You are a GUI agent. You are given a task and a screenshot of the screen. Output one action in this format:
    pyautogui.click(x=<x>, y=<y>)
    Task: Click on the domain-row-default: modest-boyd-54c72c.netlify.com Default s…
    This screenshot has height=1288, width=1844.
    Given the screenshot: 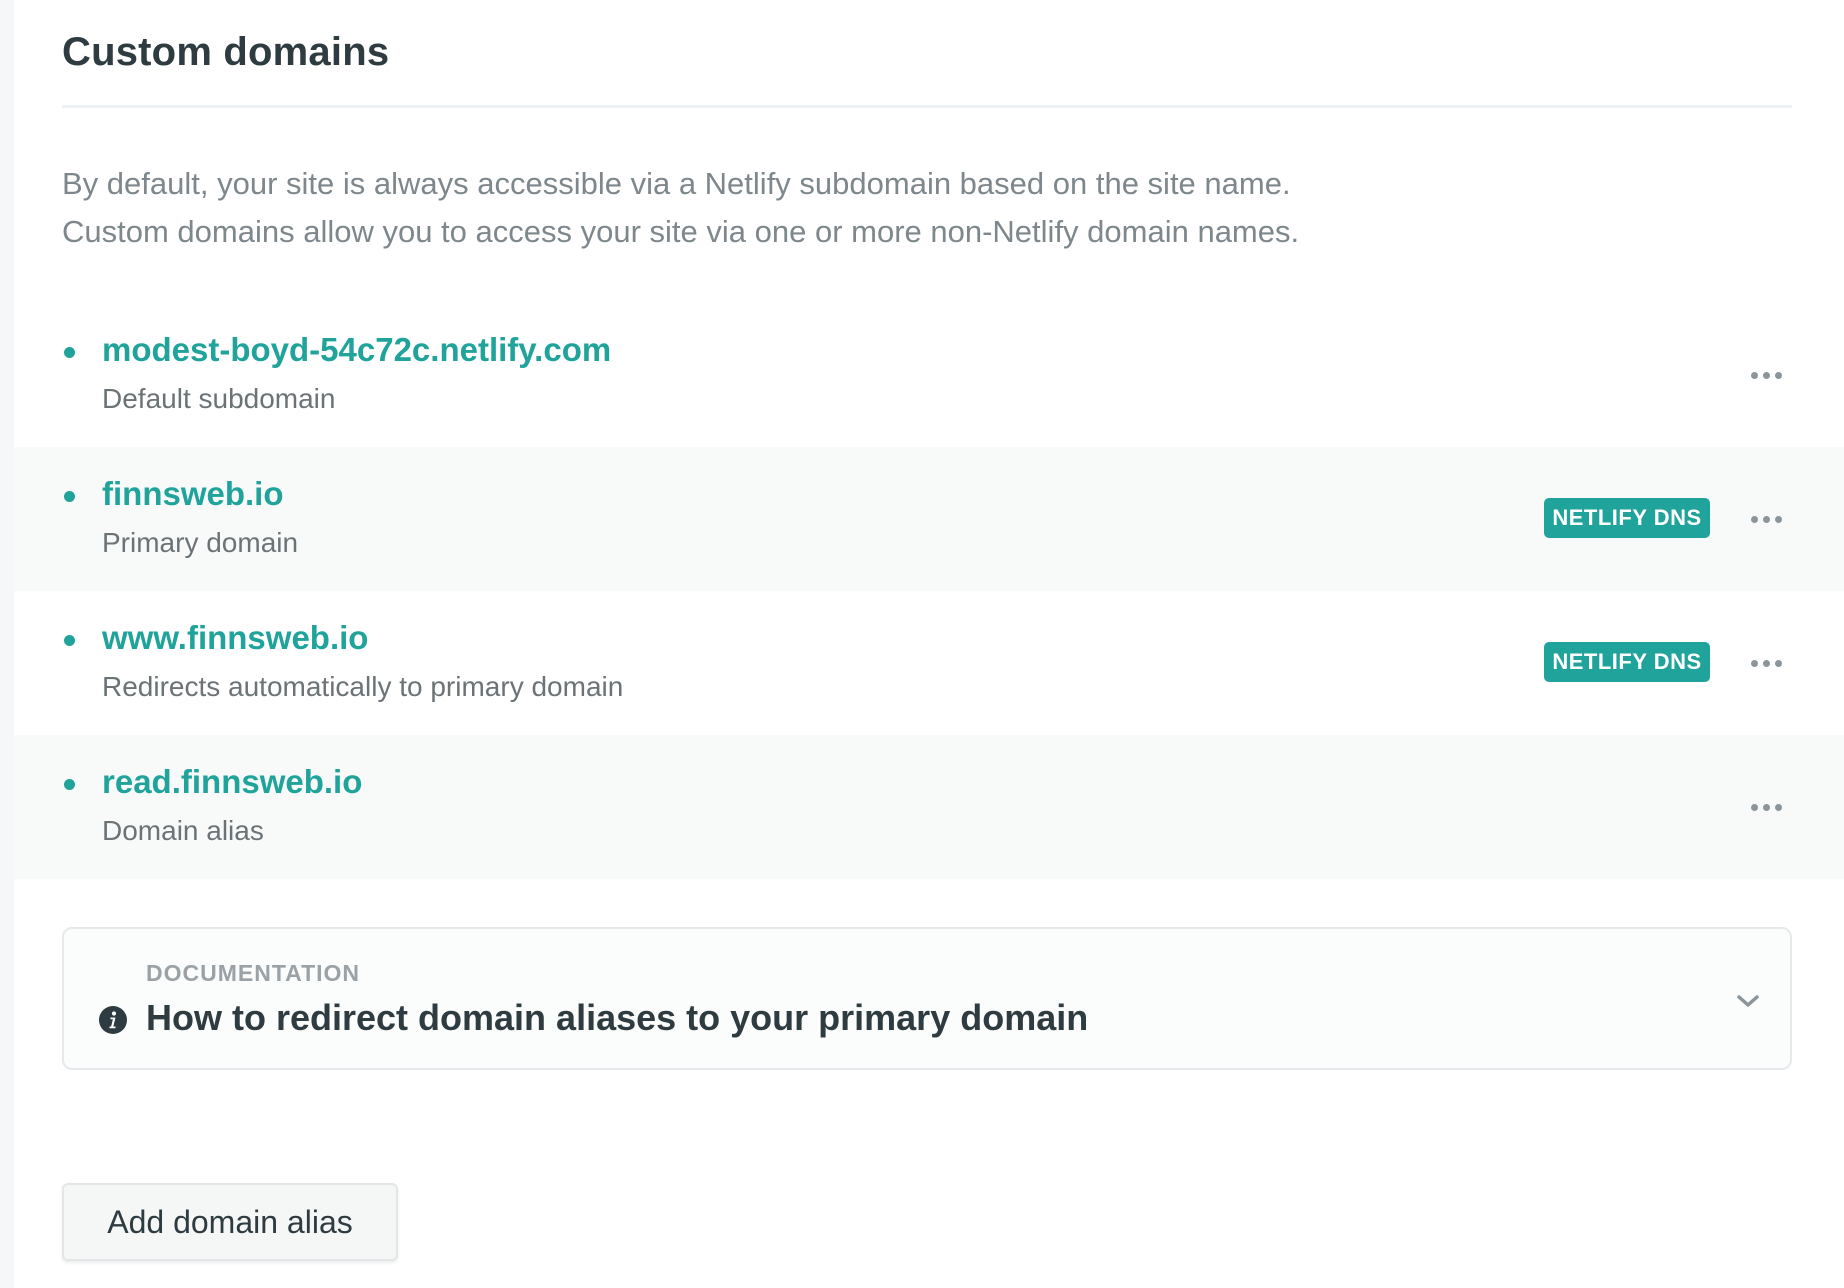 What is the action you would take?
    pyautogui.click(x=929, y=375)
    